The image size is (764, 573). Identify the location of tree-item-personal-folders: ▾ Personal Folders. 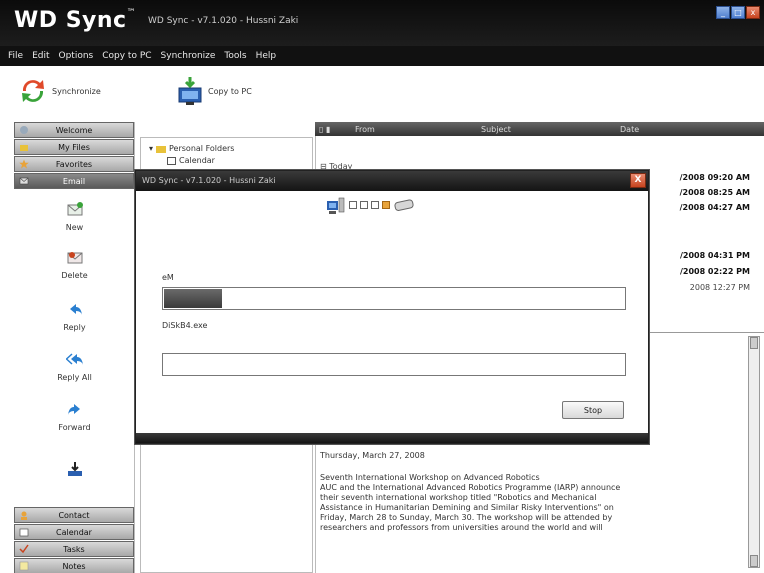
(191, 148).